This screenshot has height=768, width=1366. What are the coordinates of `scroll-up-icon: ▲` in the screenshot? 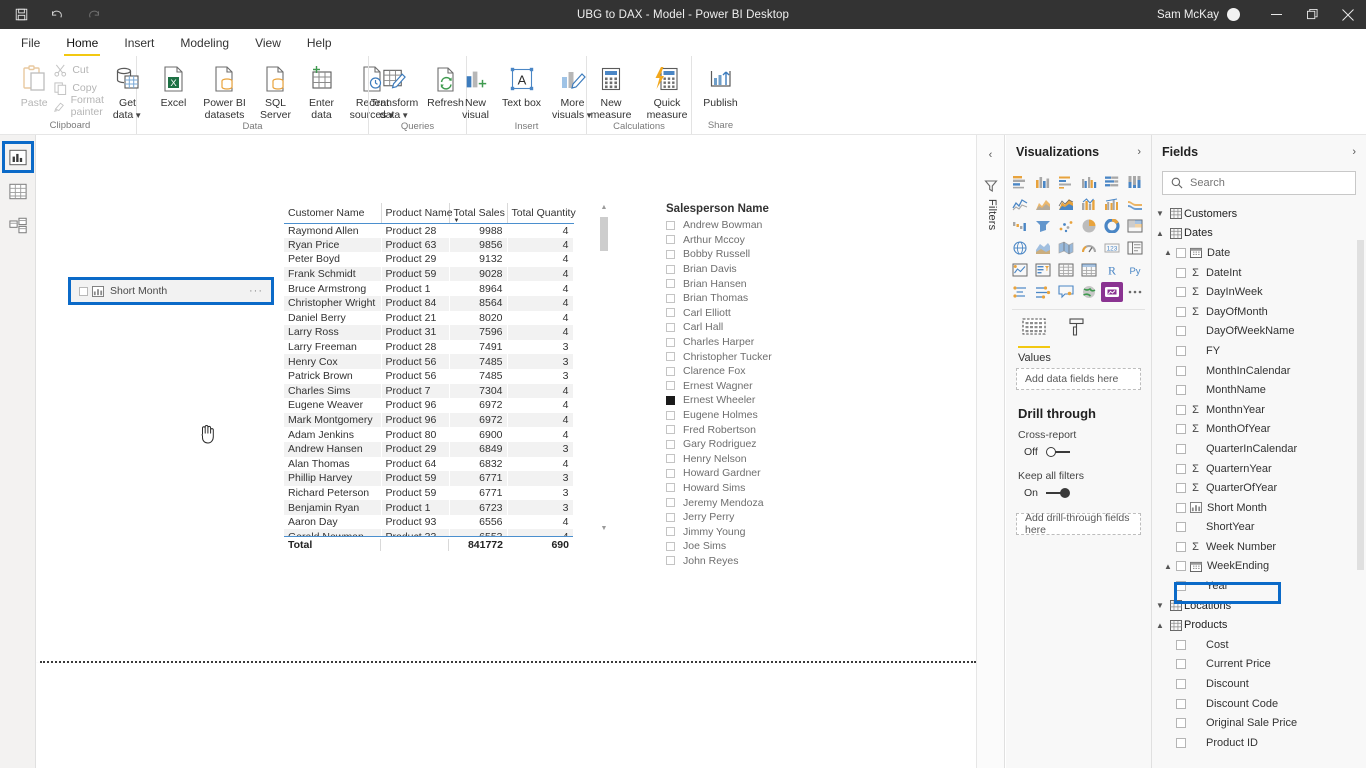 It's located at (604, 209).